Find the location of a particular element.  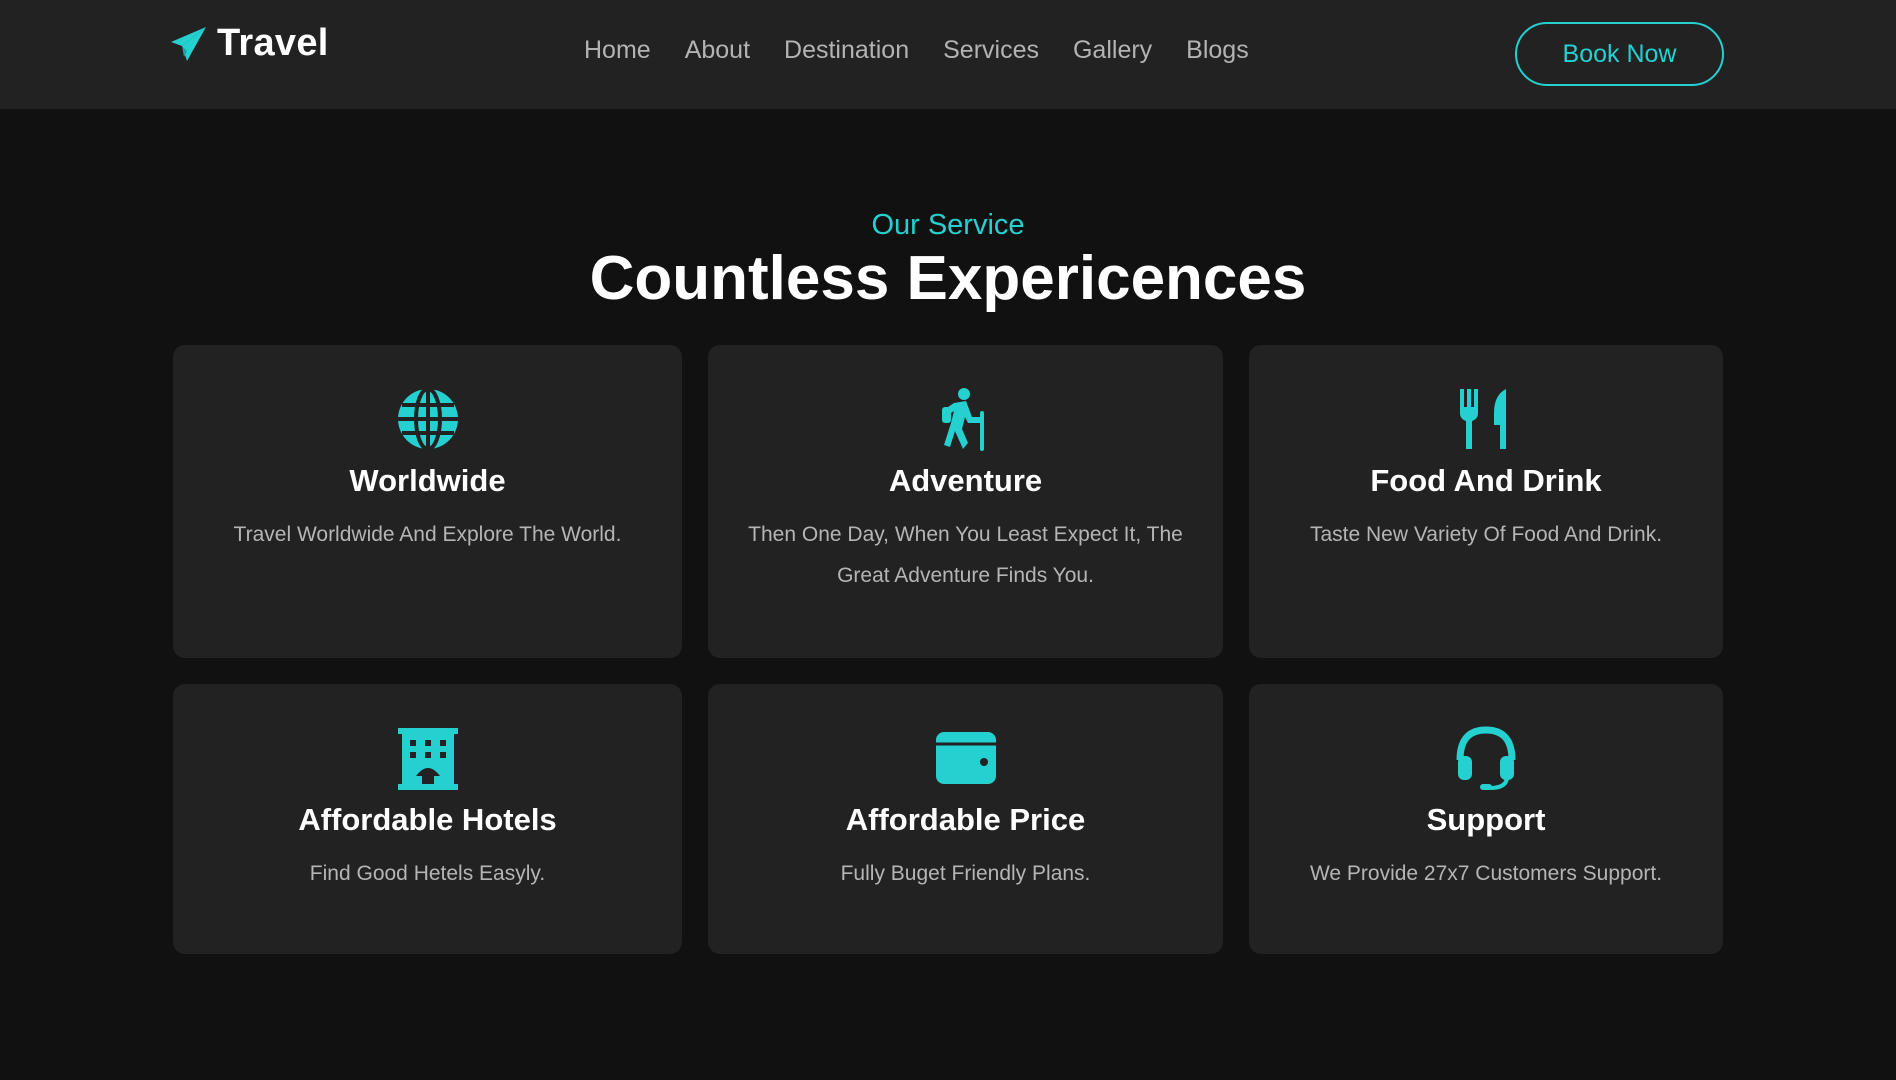

nav-link-home: Home is located at coordinates (617, 50).